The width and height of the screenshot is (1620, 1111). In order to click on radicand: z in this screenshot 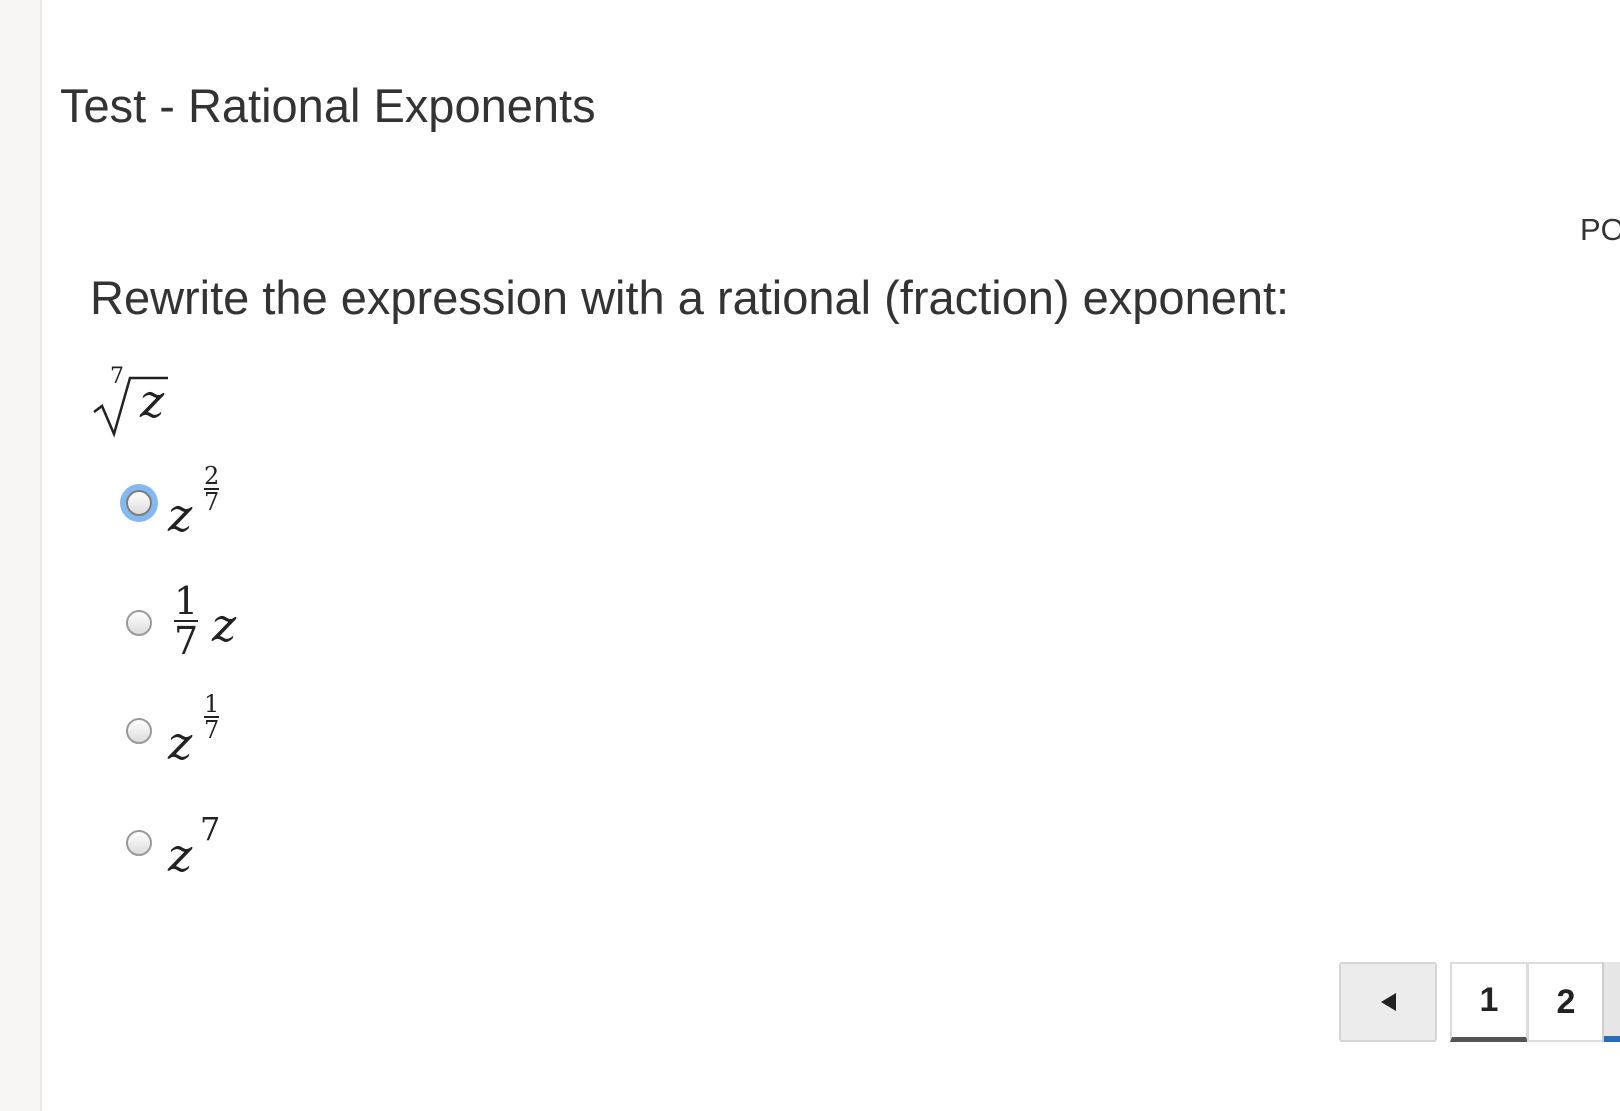, I will do `click(152, 401)`.